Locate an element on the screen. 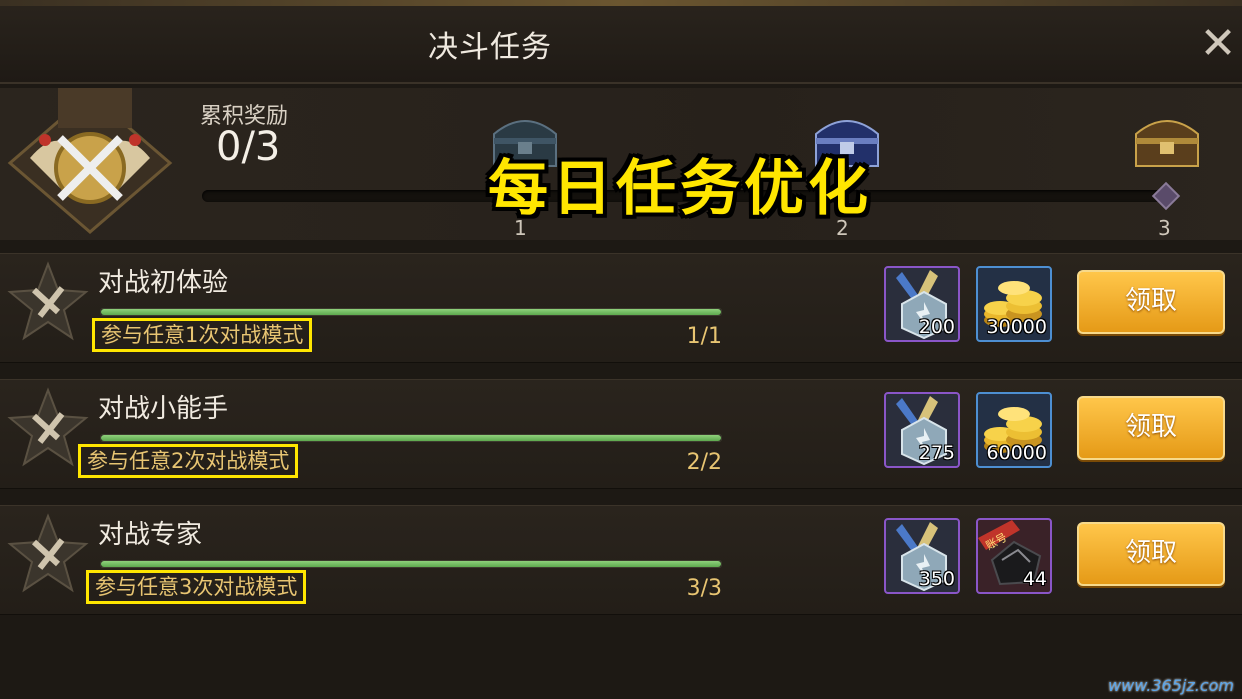 This screenshot has height=699, width=1242. overlay-caption: 每日任务优化 is located at coordinates (680, 189).